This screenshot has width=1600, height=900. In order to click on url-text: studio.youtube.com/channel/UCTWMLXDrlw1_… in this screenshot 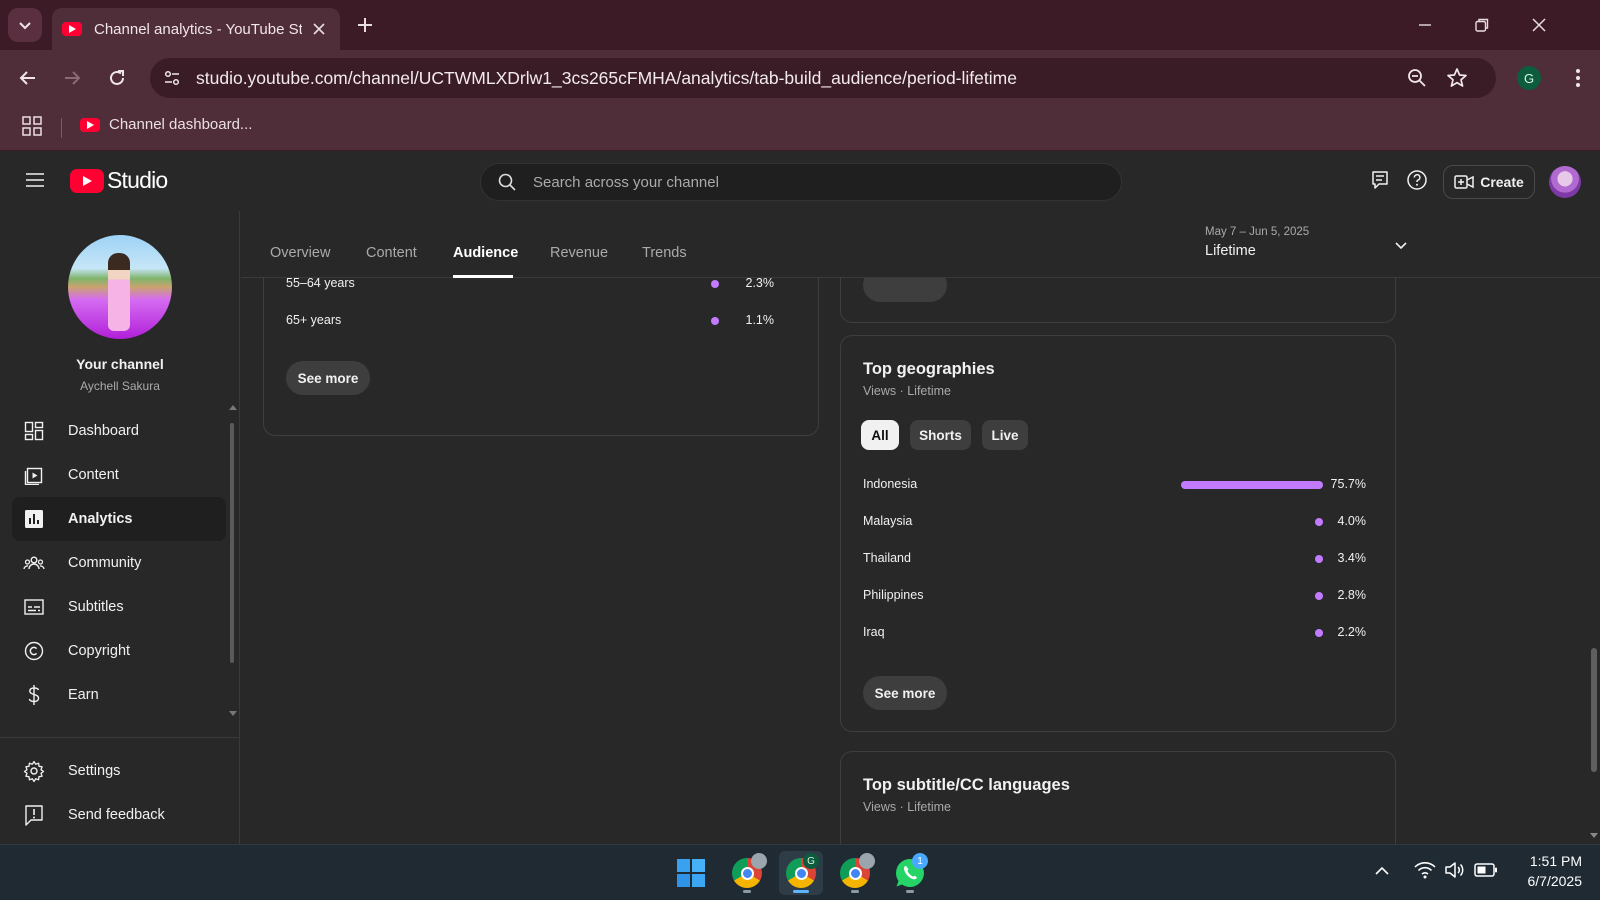, I will do `click(606, 78)`.